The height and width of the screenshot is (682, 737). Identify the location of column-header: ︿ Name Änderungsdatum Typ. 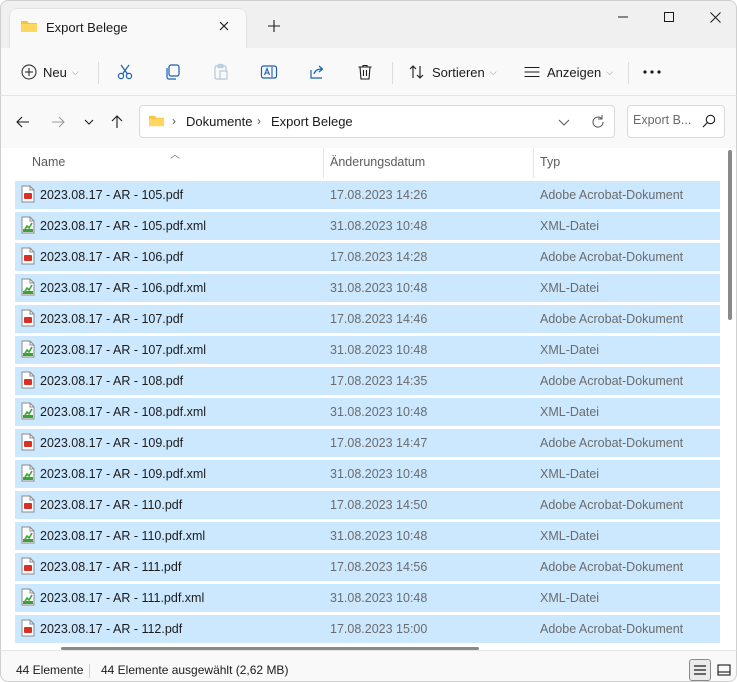
(361, 164).